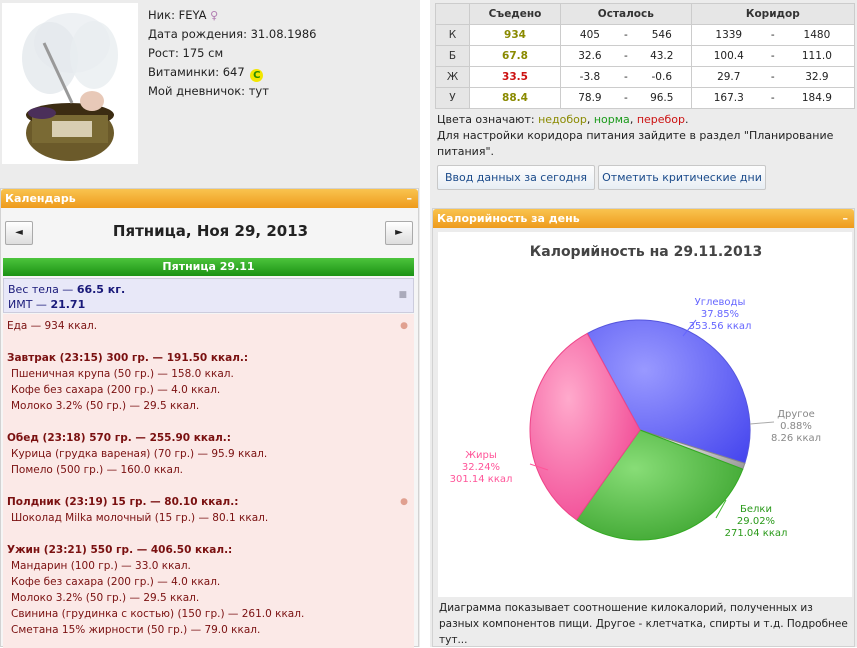  What do you see at coordinates (662, 98) in the screenshot?
I see `left-max: 96.5` at bounding box center [662, 98].